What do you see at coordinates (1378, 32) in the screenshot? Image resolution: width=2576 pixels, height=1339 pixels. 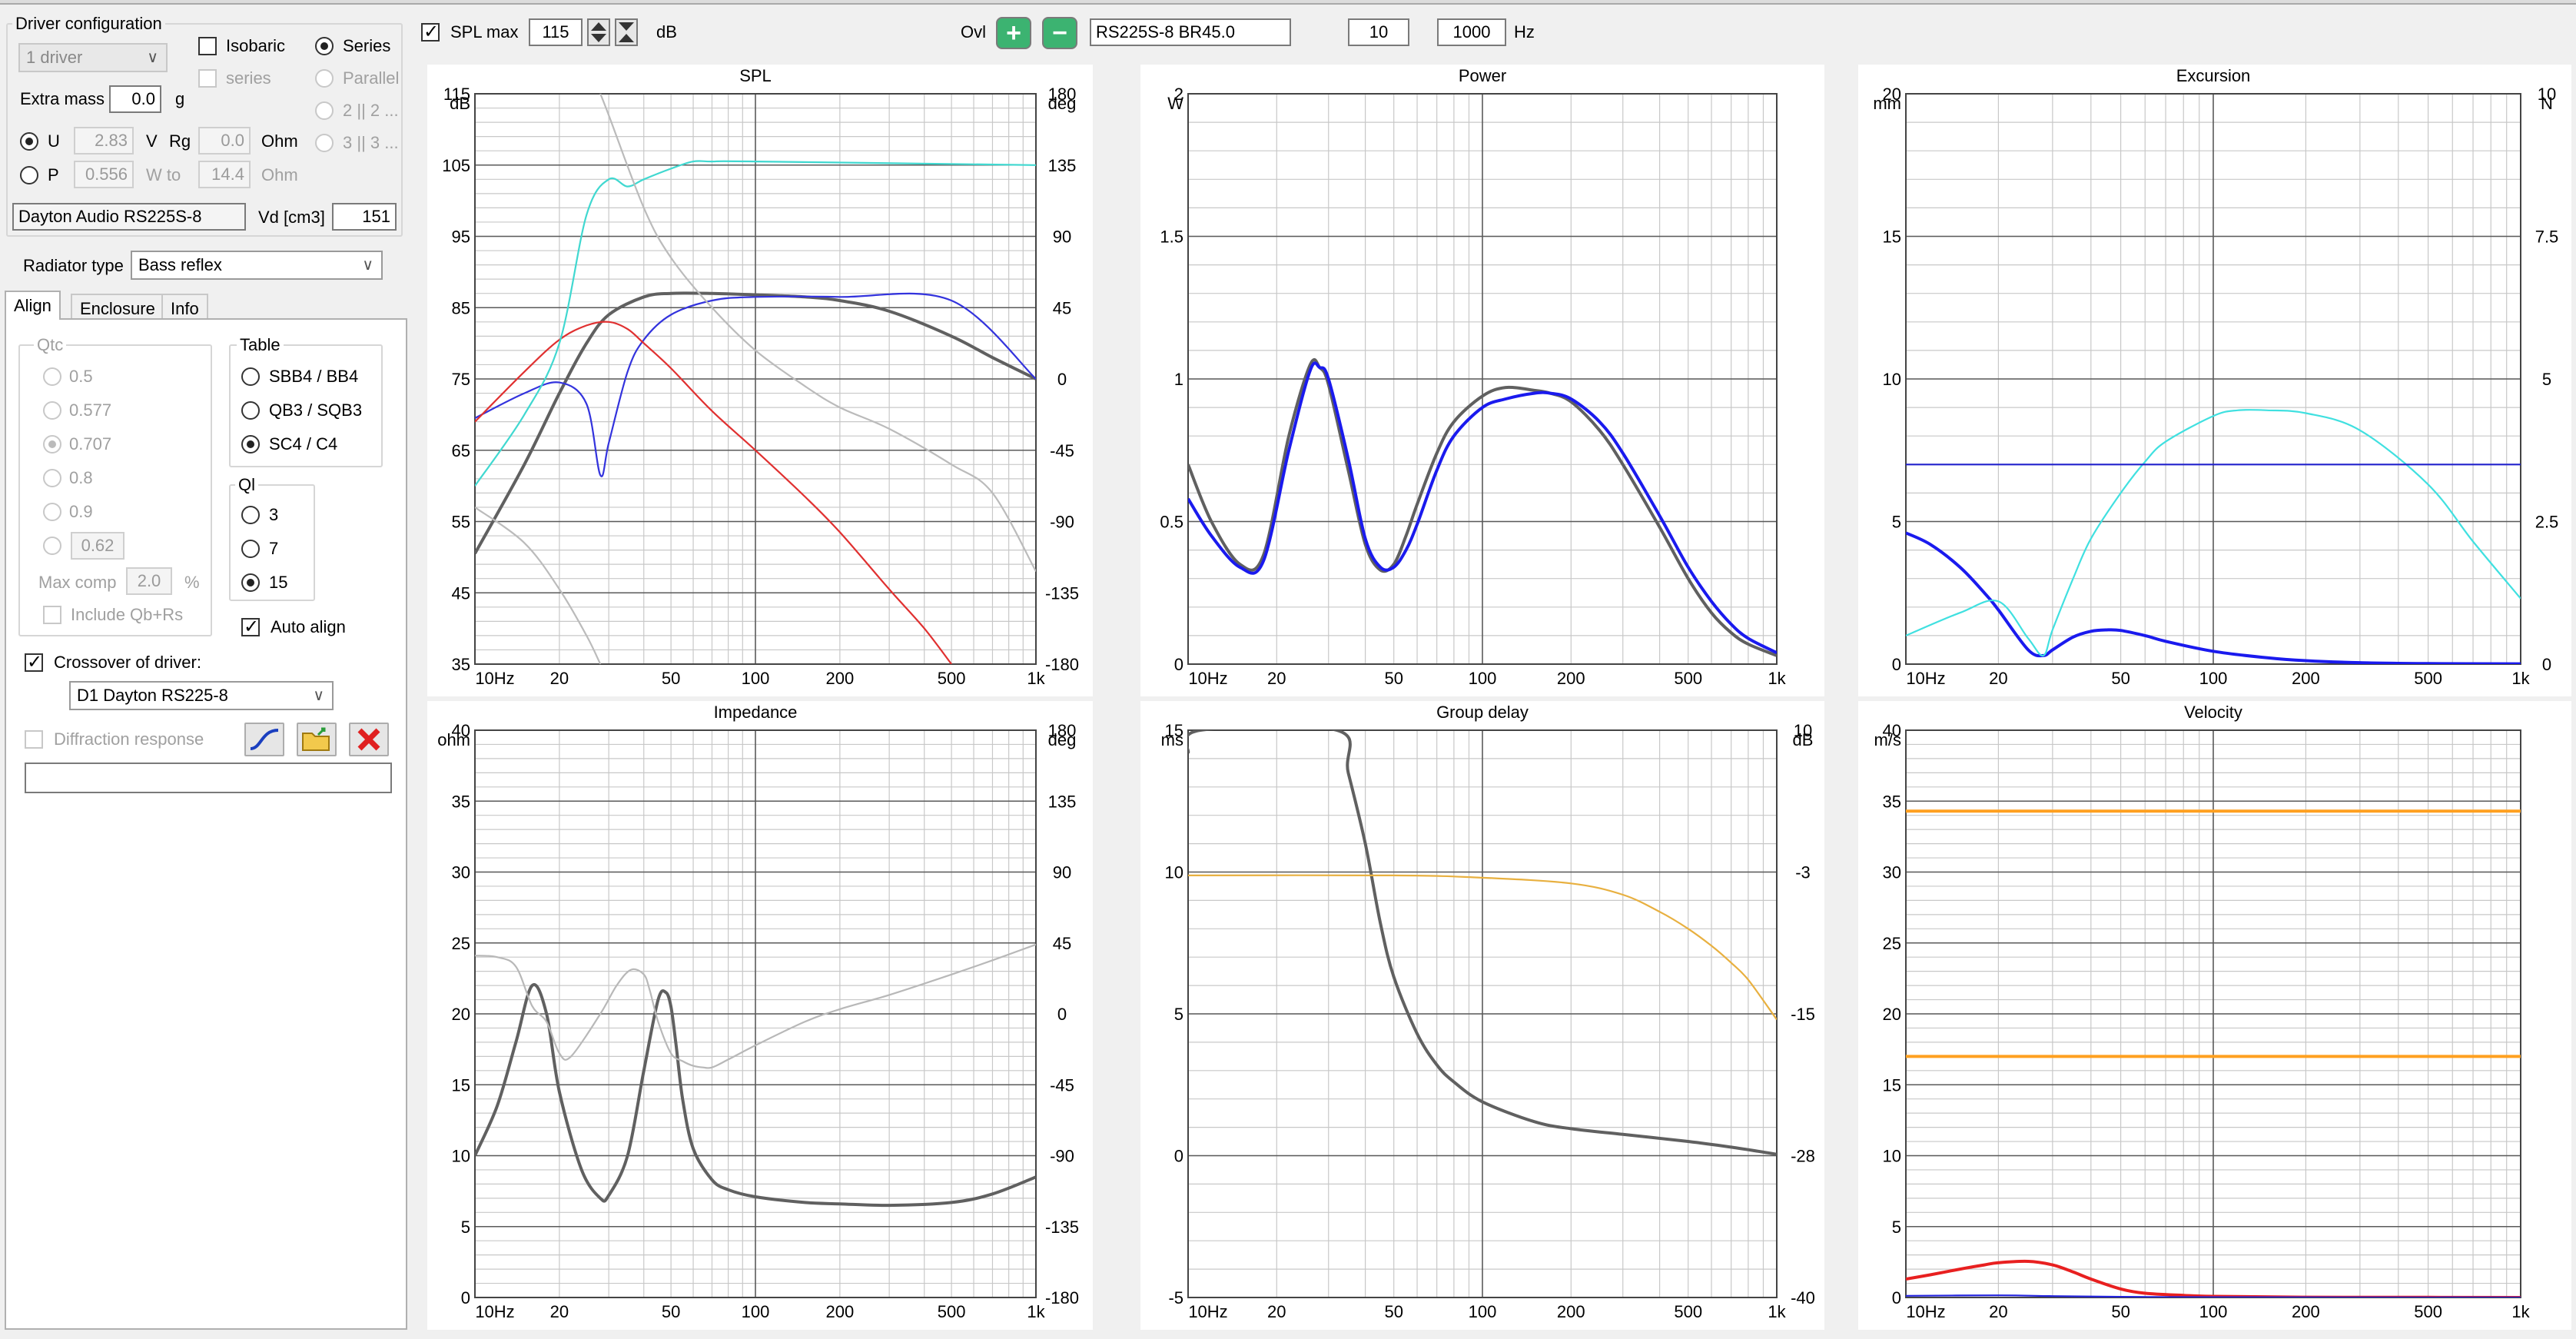 I see `freq-from-input: 10` at bounding box center [1378, 32].